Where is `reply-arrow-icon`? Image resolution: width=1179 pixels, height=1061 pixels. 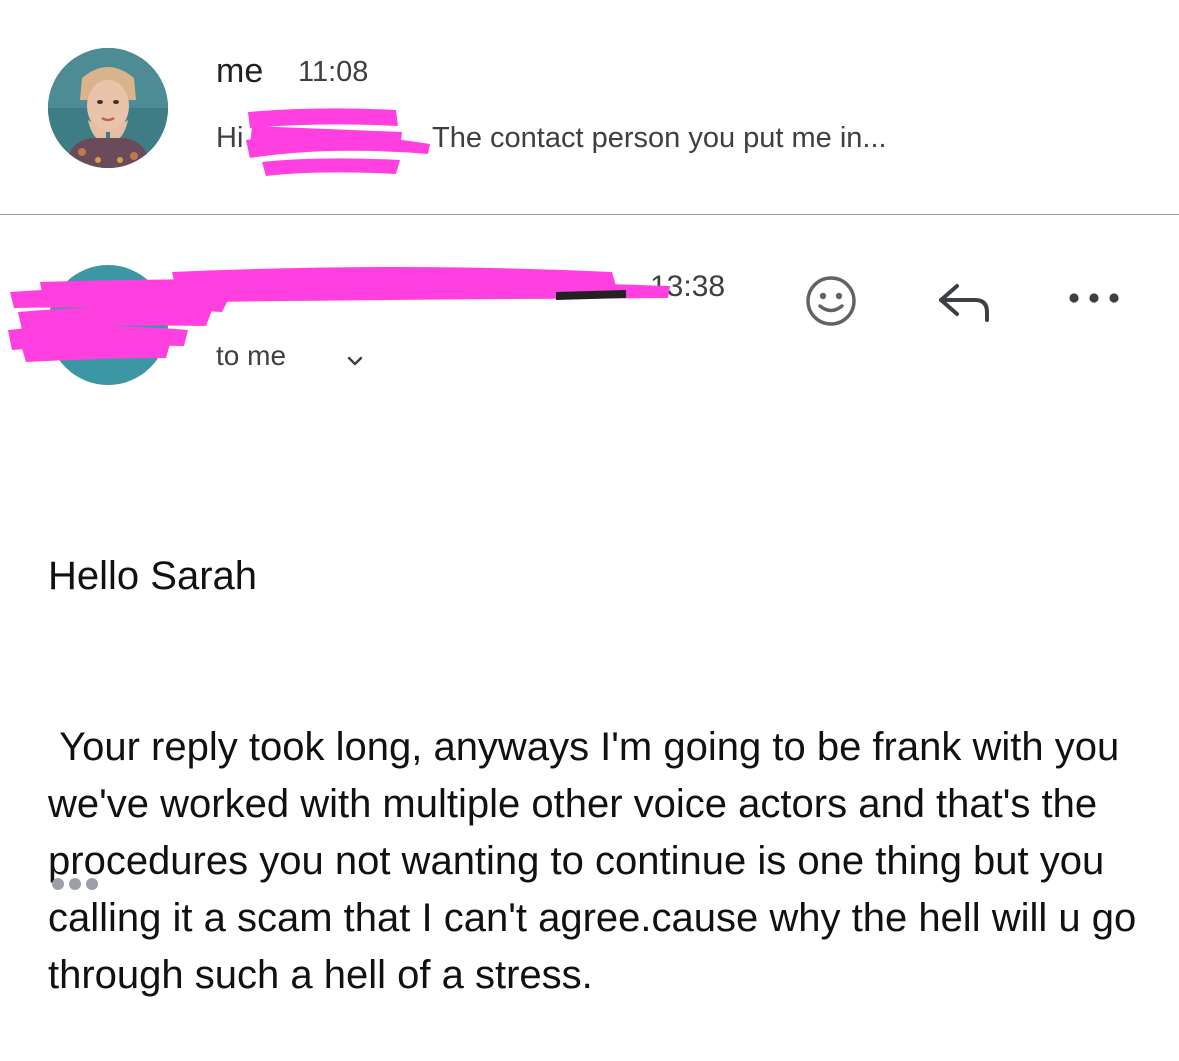 reply-arrow-icon is located at coordinates (964, 302).